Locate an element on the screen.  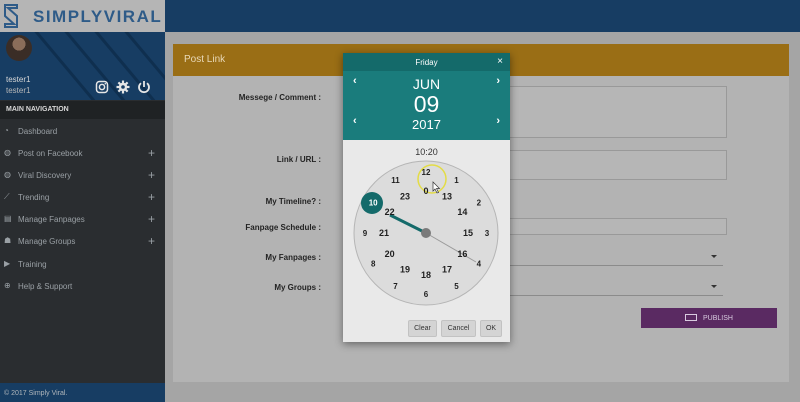
clock-hour-16: 16 is located at coordinates (462, 254).